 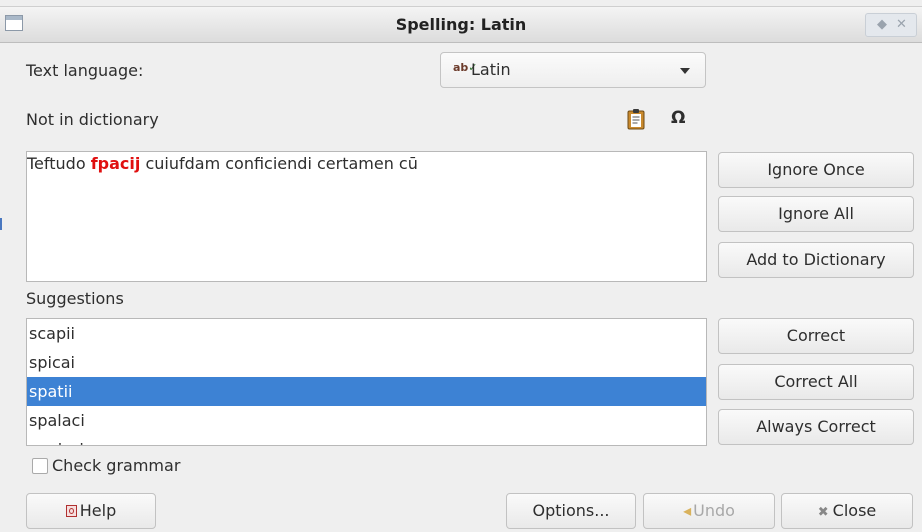 What do you see at coordinates (366, 362) in the screenshot?
I see `suggestion-item: spicai` at bounding box center [366, 362].